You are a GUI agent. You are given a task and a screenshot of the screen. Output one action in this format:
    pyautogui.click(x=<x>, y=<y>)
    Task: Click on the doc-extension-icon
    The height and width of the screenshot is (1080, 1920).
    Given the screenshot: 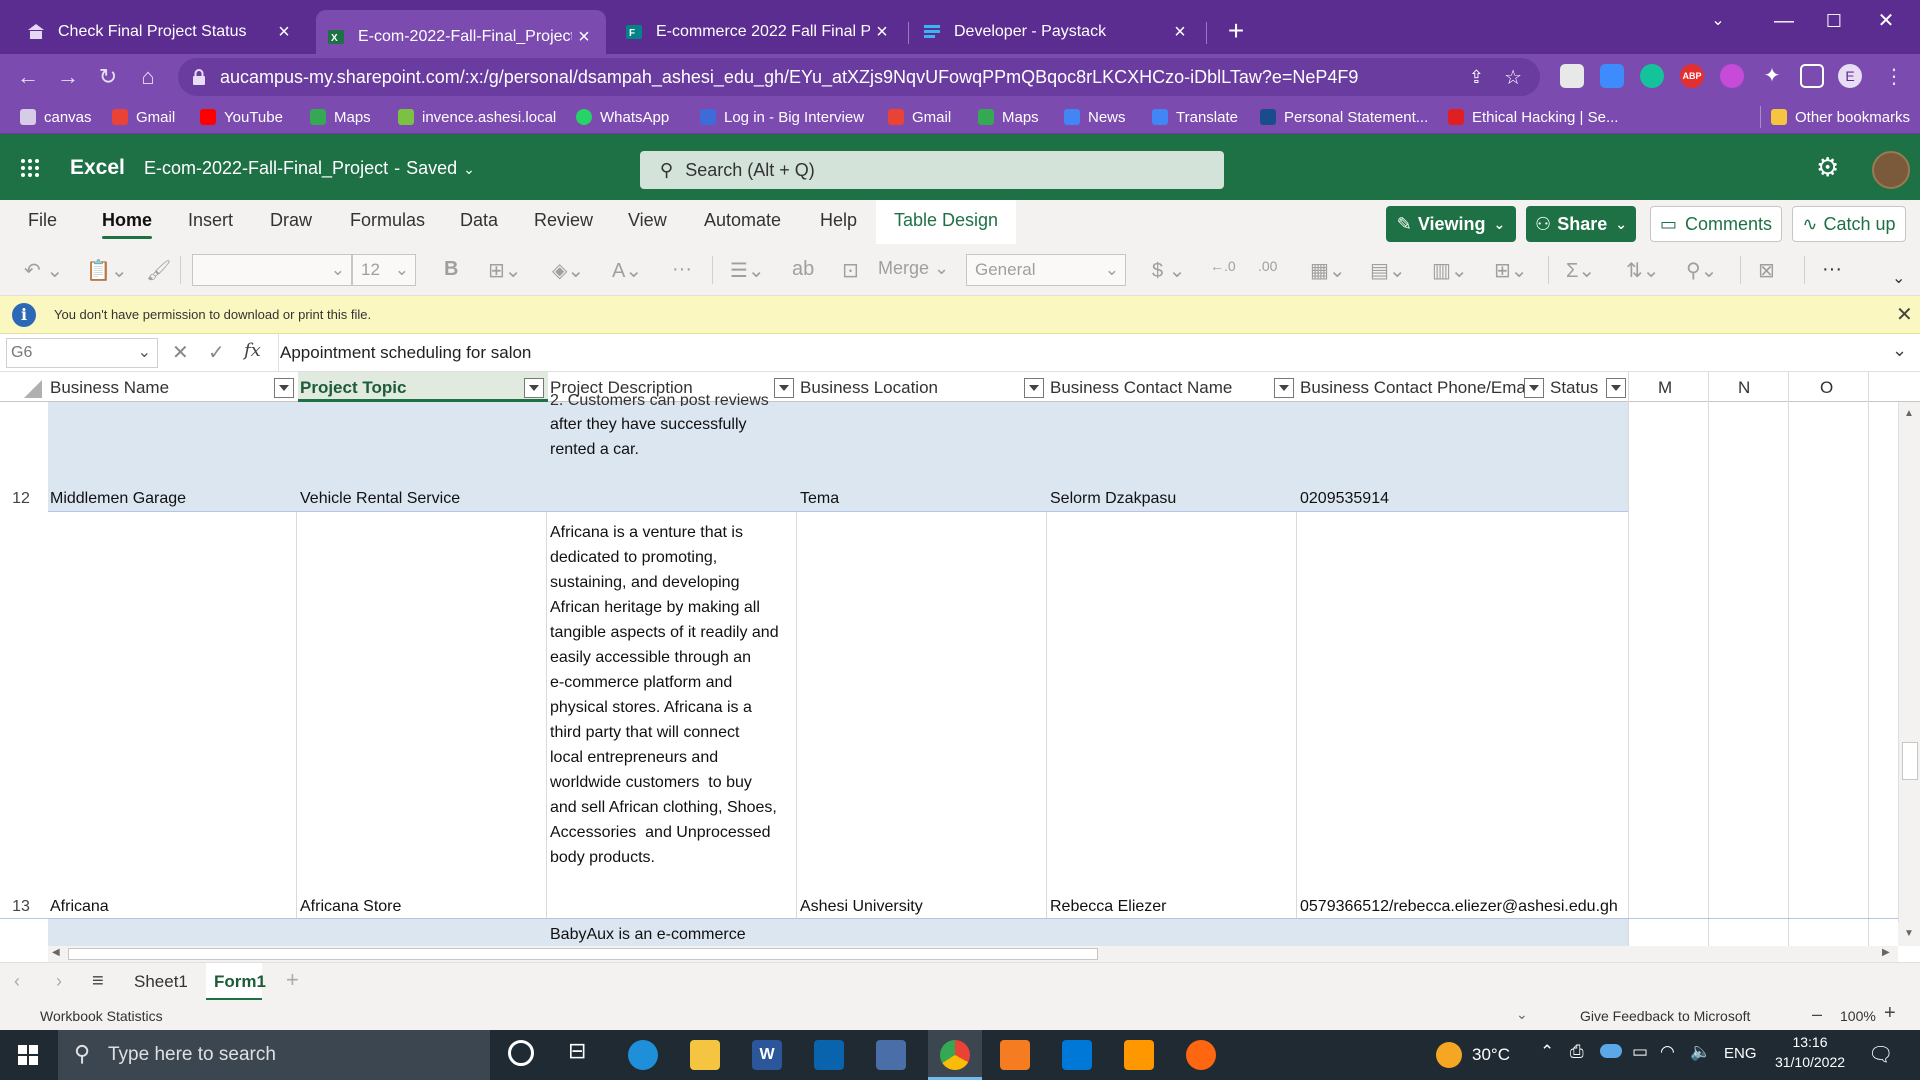 What is the action you would take?
    pyautogui.click(x=1572, y=76)
    